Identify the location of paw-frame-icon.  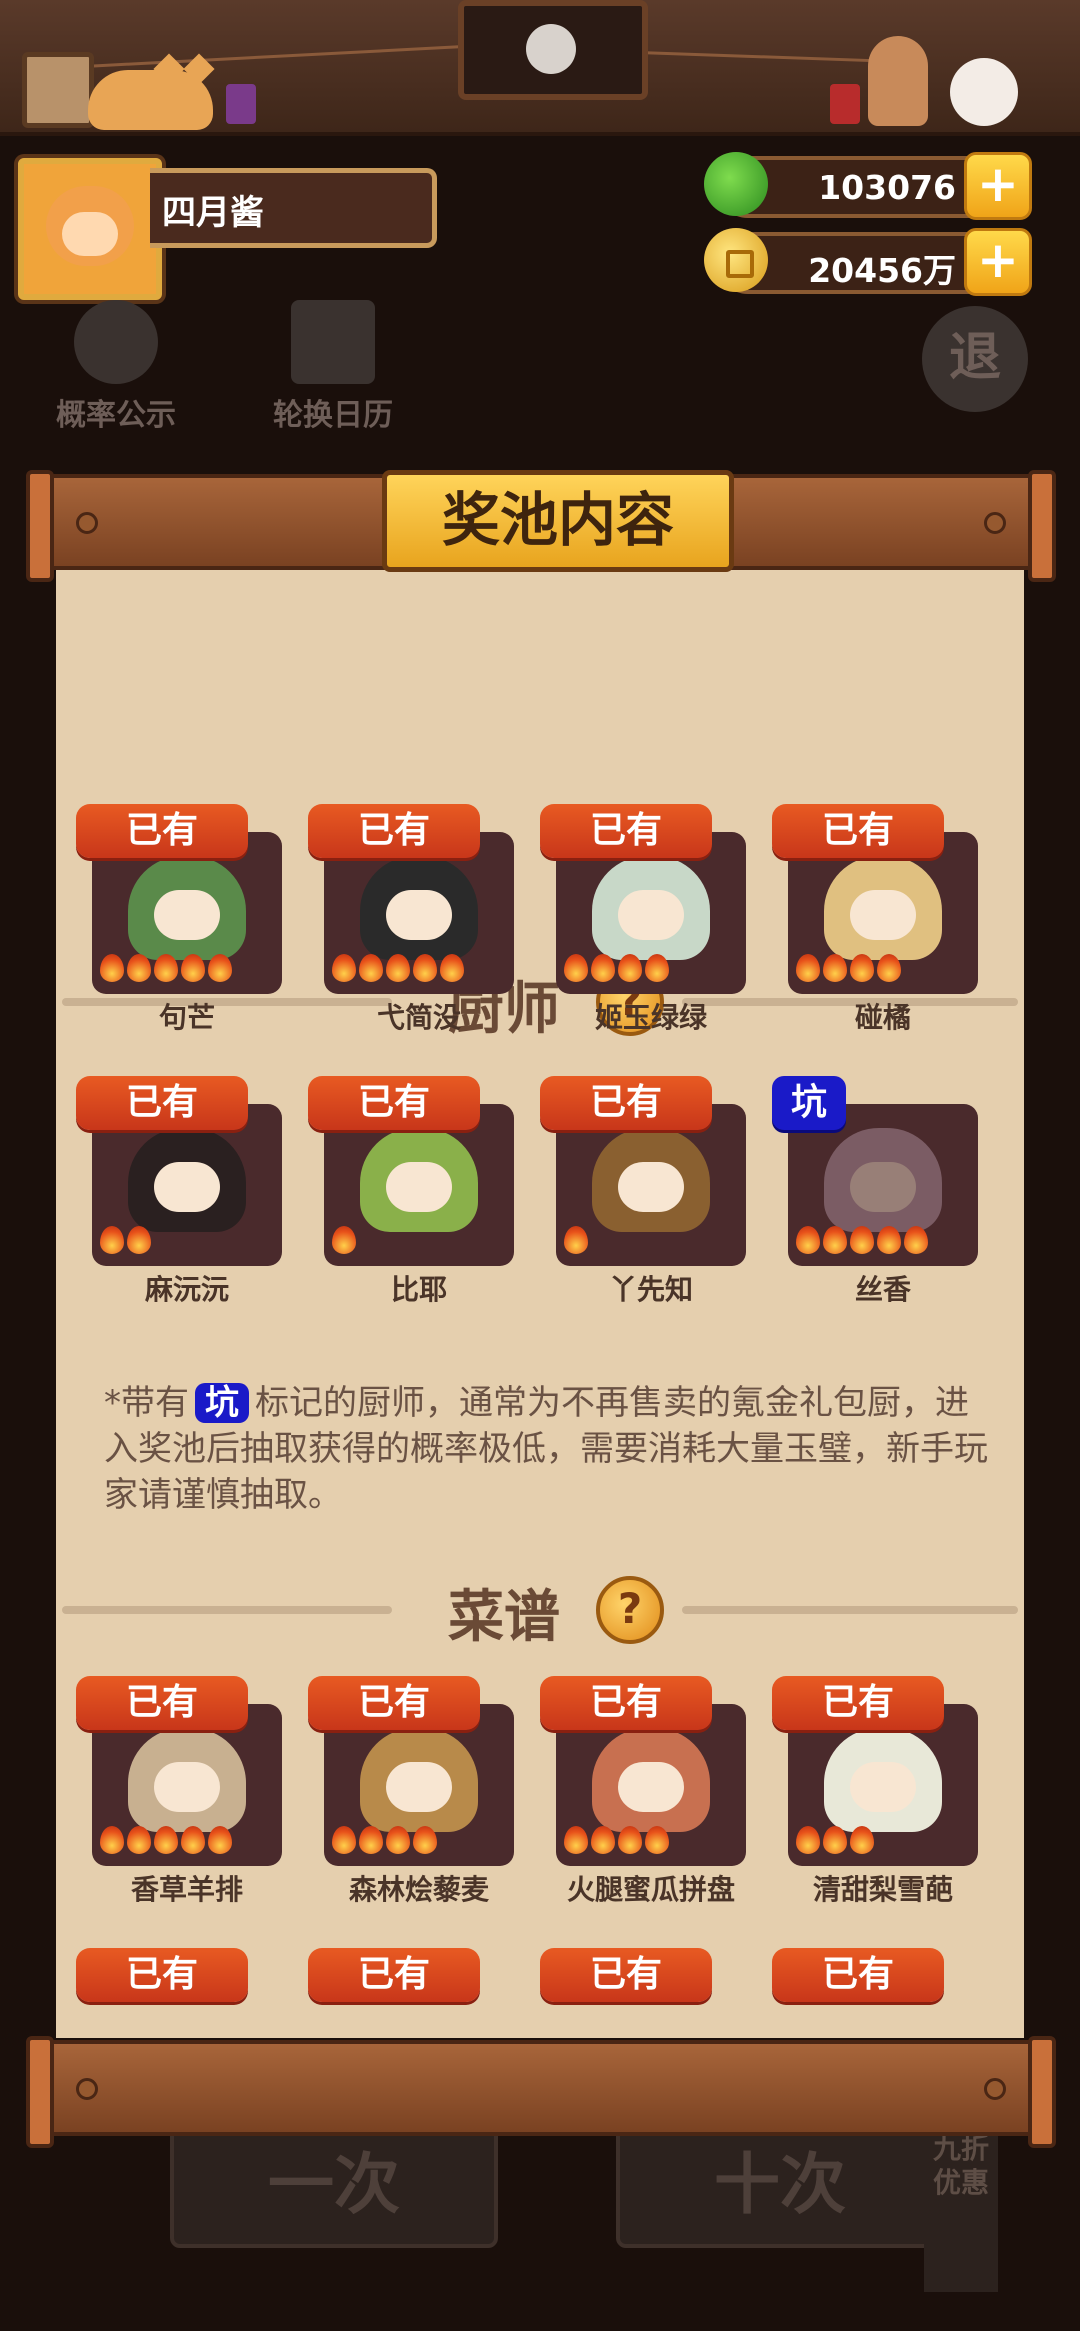
(58, 90).